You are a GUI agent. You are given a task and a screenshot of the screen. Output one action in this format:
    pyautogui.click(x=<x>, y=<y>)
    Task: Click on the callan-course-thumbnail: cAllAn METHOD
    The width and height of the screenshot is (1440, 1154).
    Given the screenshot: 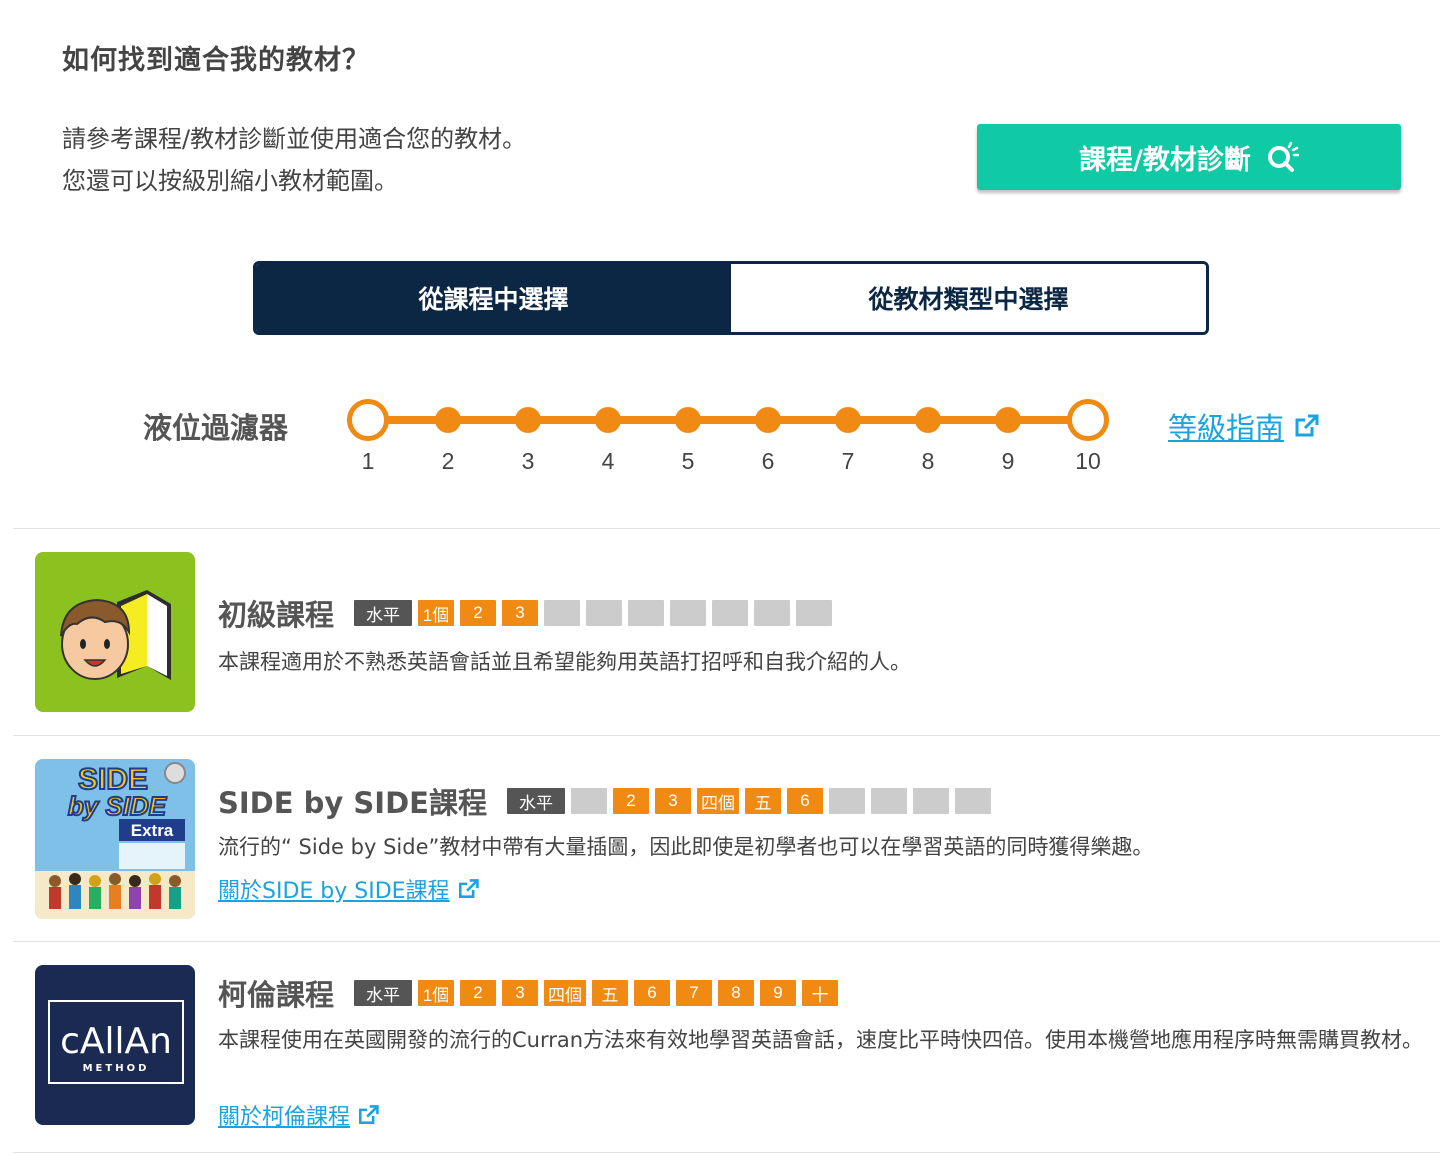 What is the action you would take?
    pyautogui.click(x=115, y=1045)
    